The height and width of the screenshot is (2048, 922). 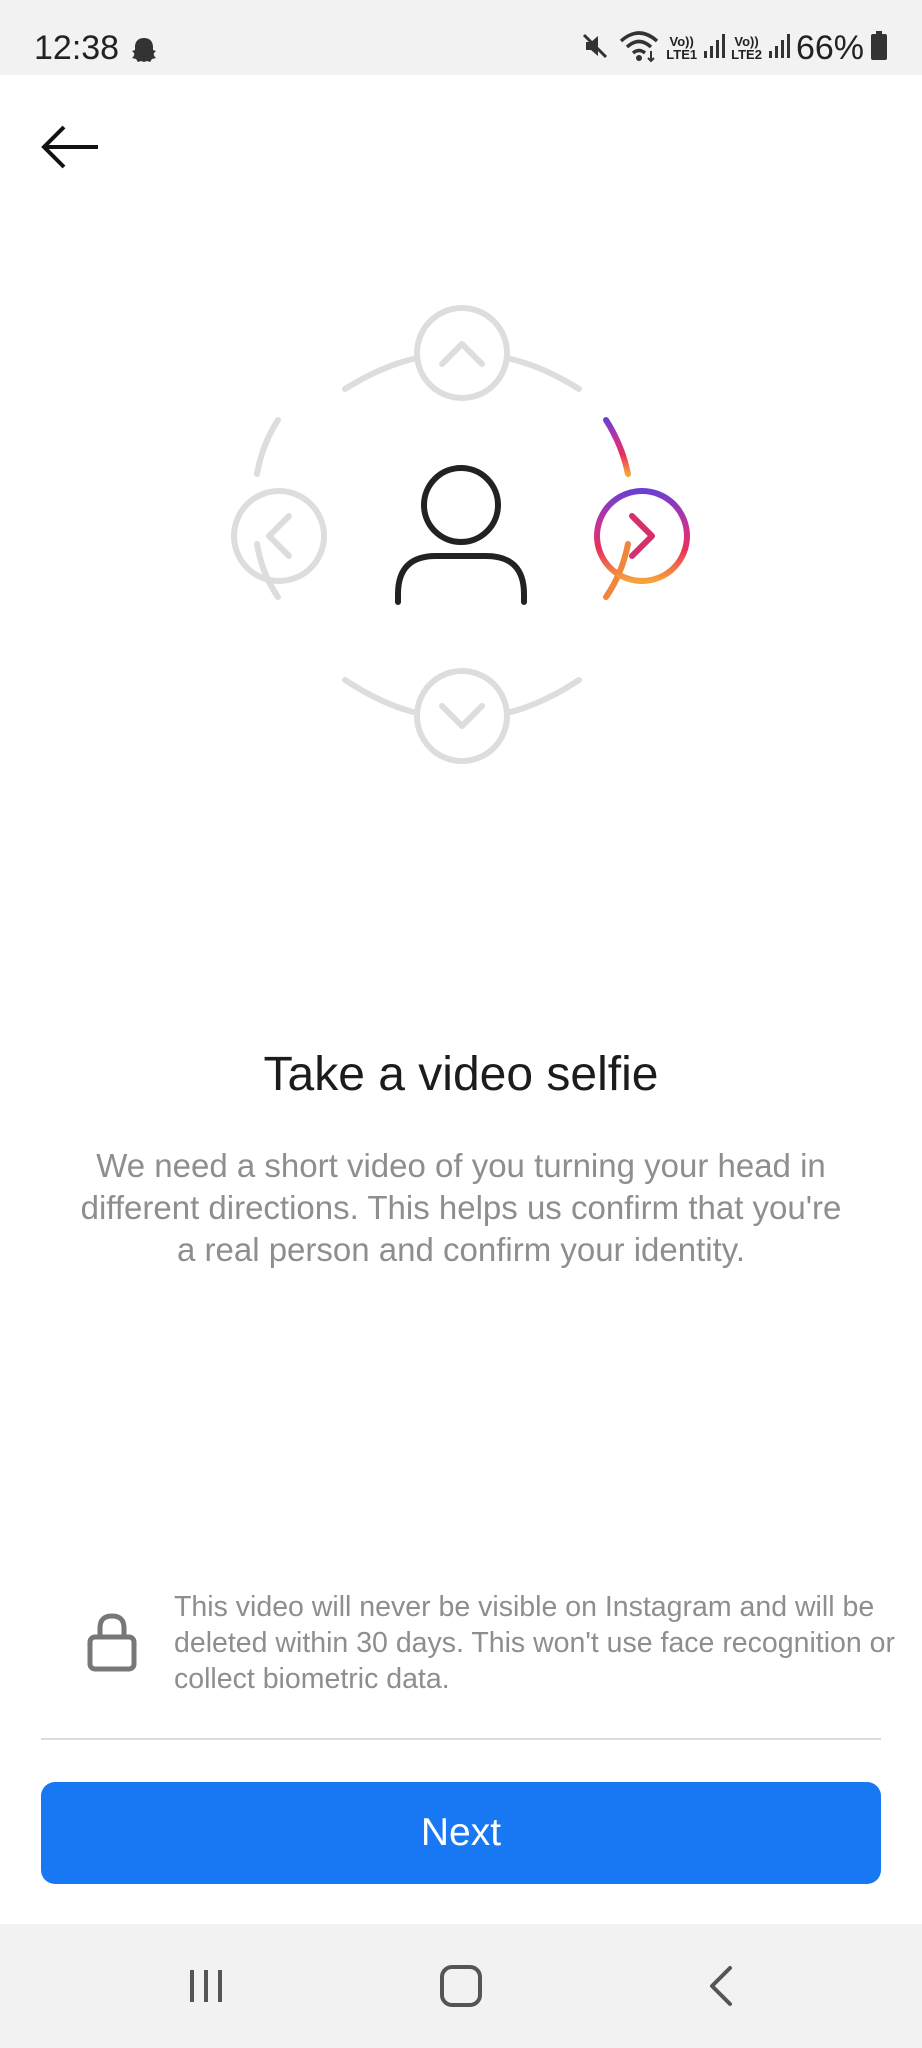 I want to click on back-icon, so click(x=721, y=1986).